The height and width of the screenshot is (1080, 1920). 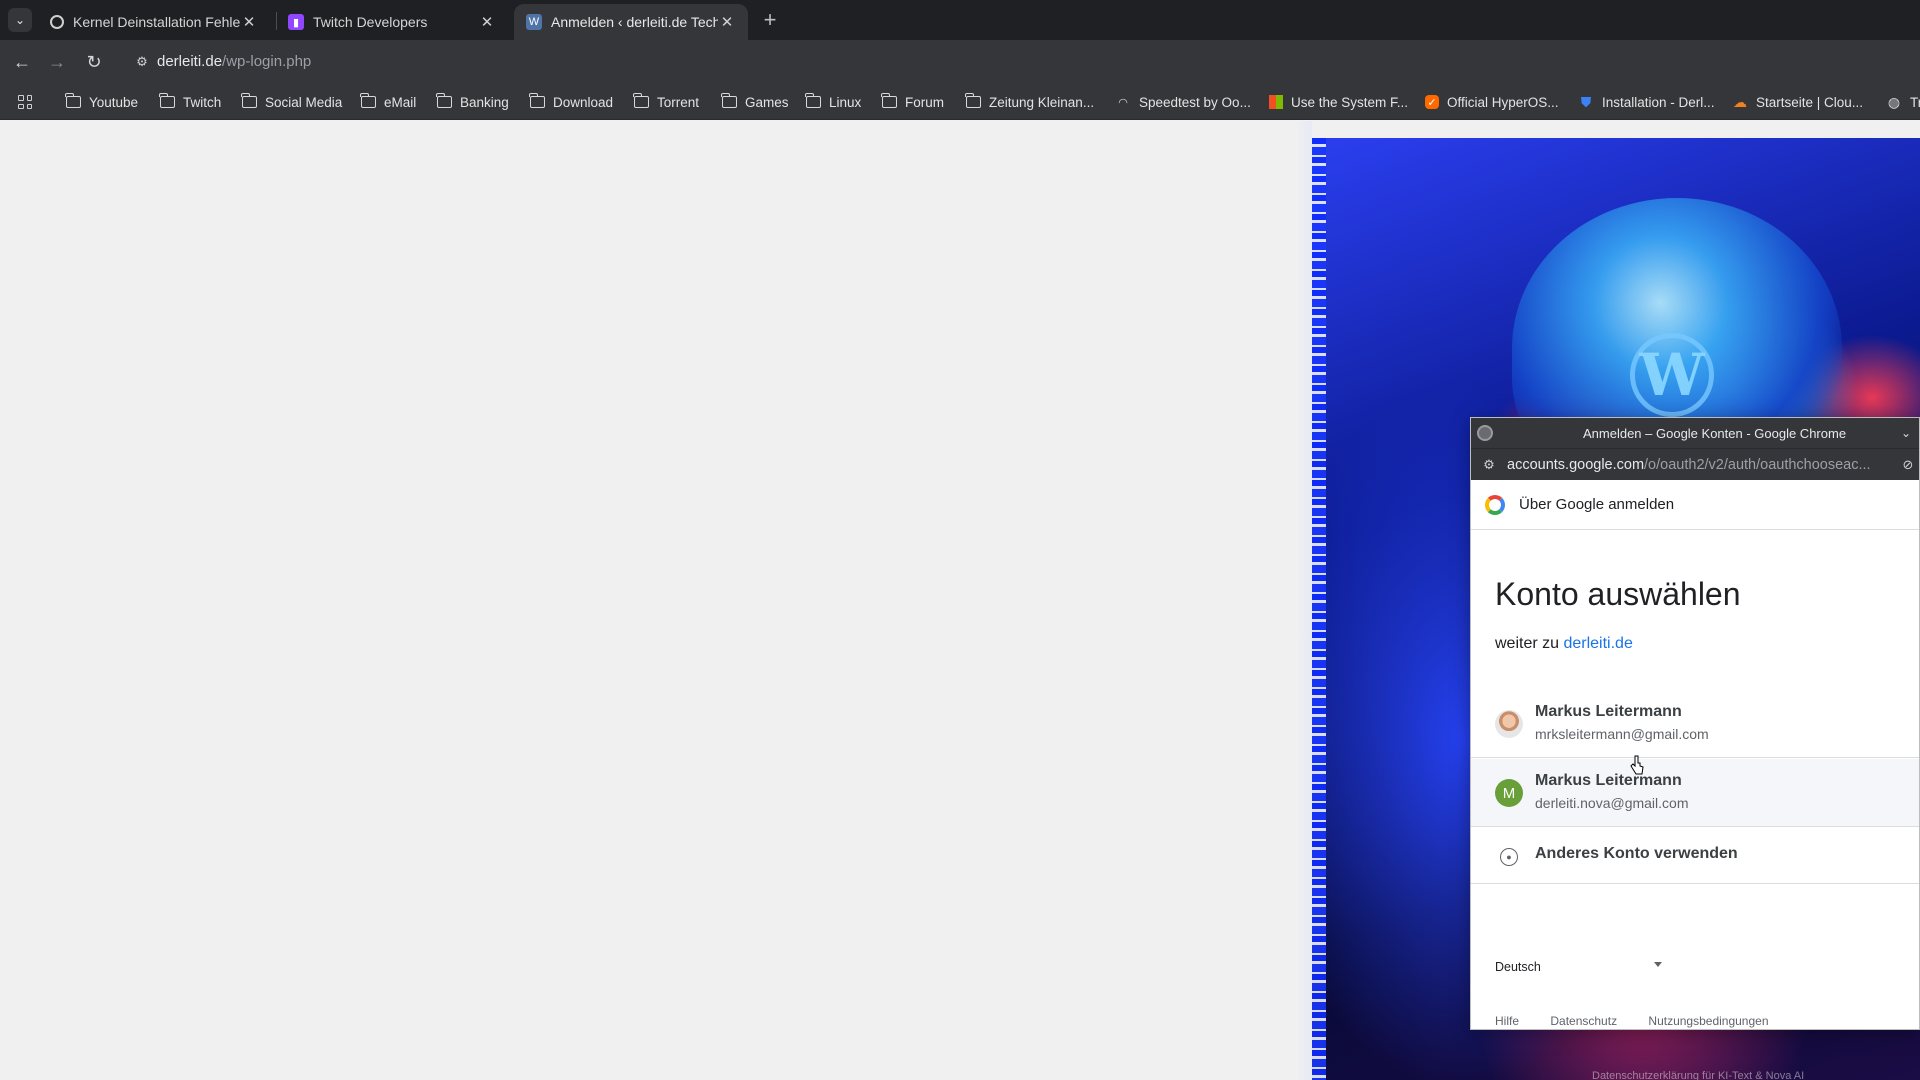 What do you see at coordinates (291, 102) in the screenshot?
I see `bookmark-social-media: Social Media` at bounding box center [291, 102].